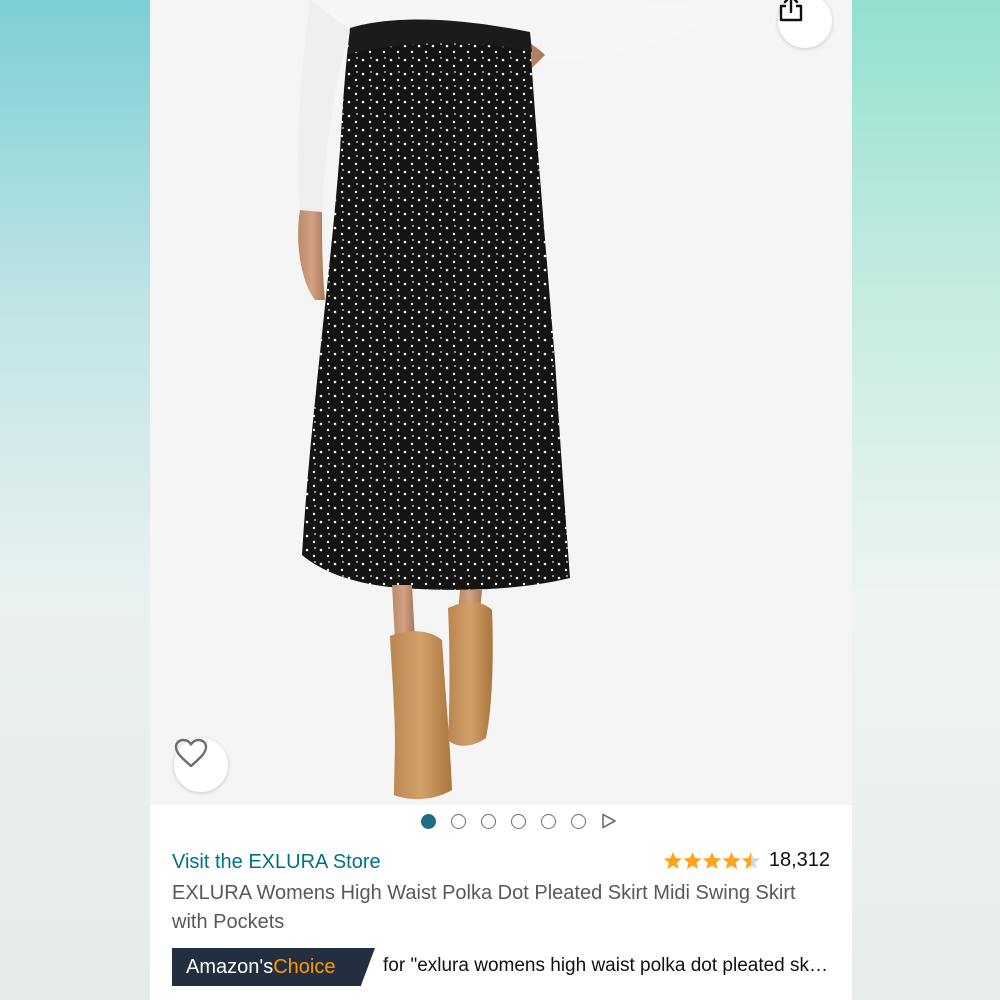  What do you see at coordinates (799, 860) in the screenshot?
I see `rating-count: 18,312` at bounding box center [799, 860].